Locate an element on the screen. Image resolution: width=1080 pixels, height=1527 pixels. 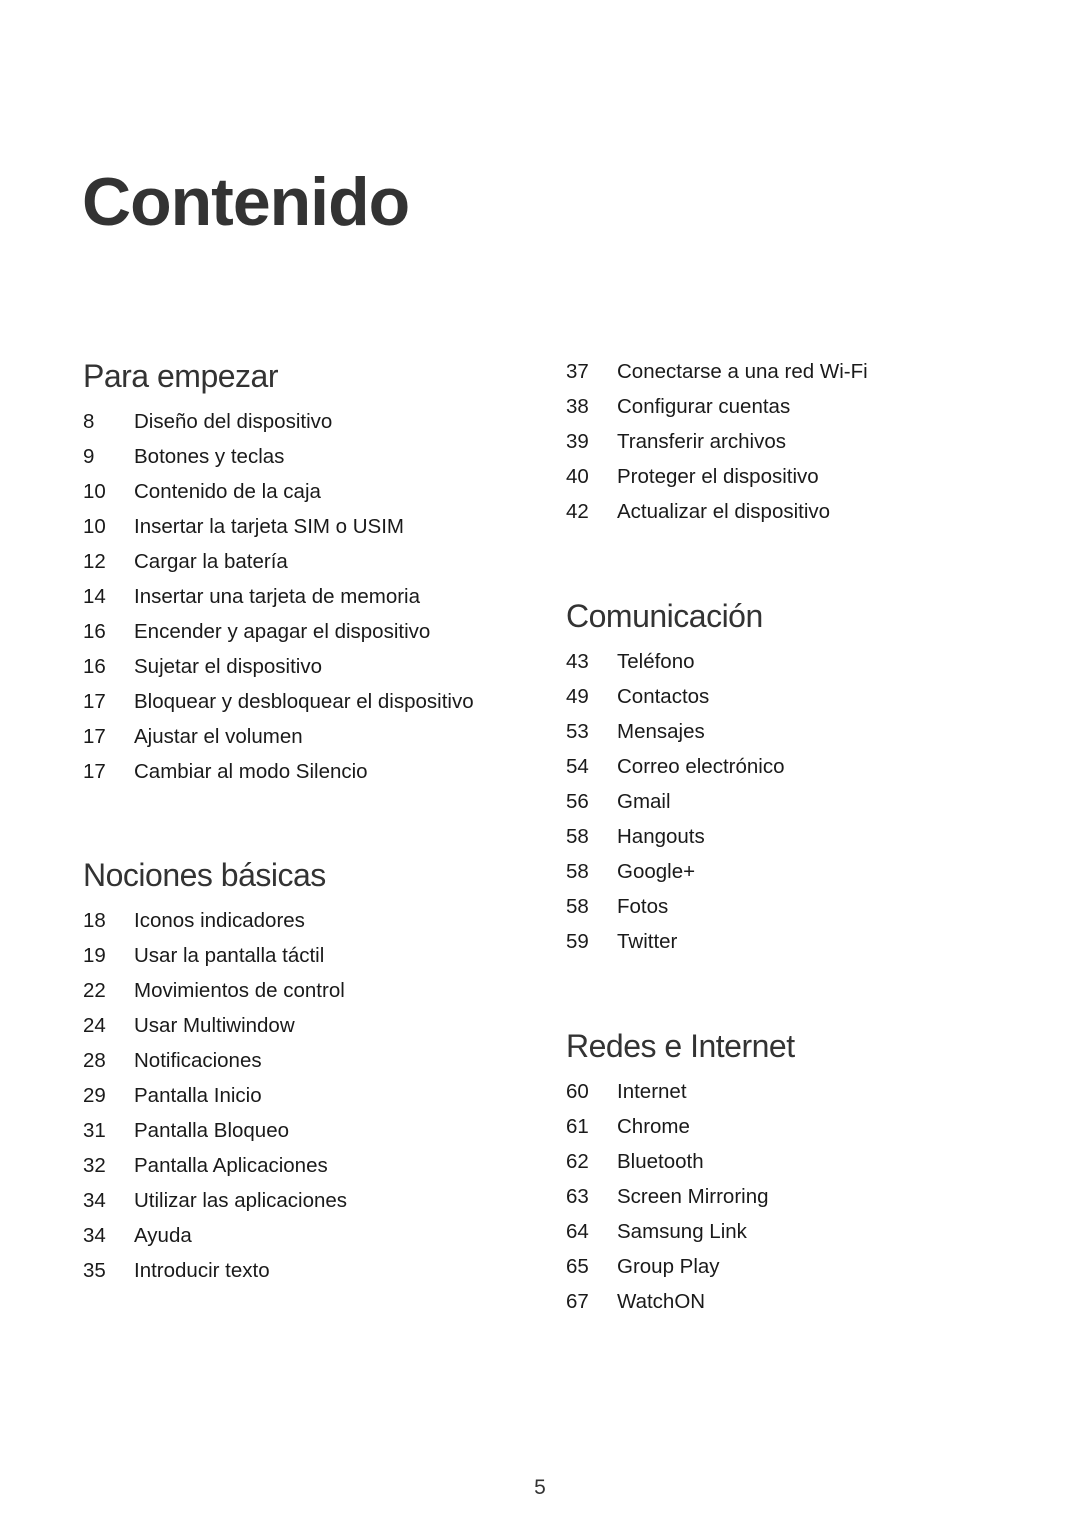
toc-page-number: 62 is located at coordinates (577, 1161).